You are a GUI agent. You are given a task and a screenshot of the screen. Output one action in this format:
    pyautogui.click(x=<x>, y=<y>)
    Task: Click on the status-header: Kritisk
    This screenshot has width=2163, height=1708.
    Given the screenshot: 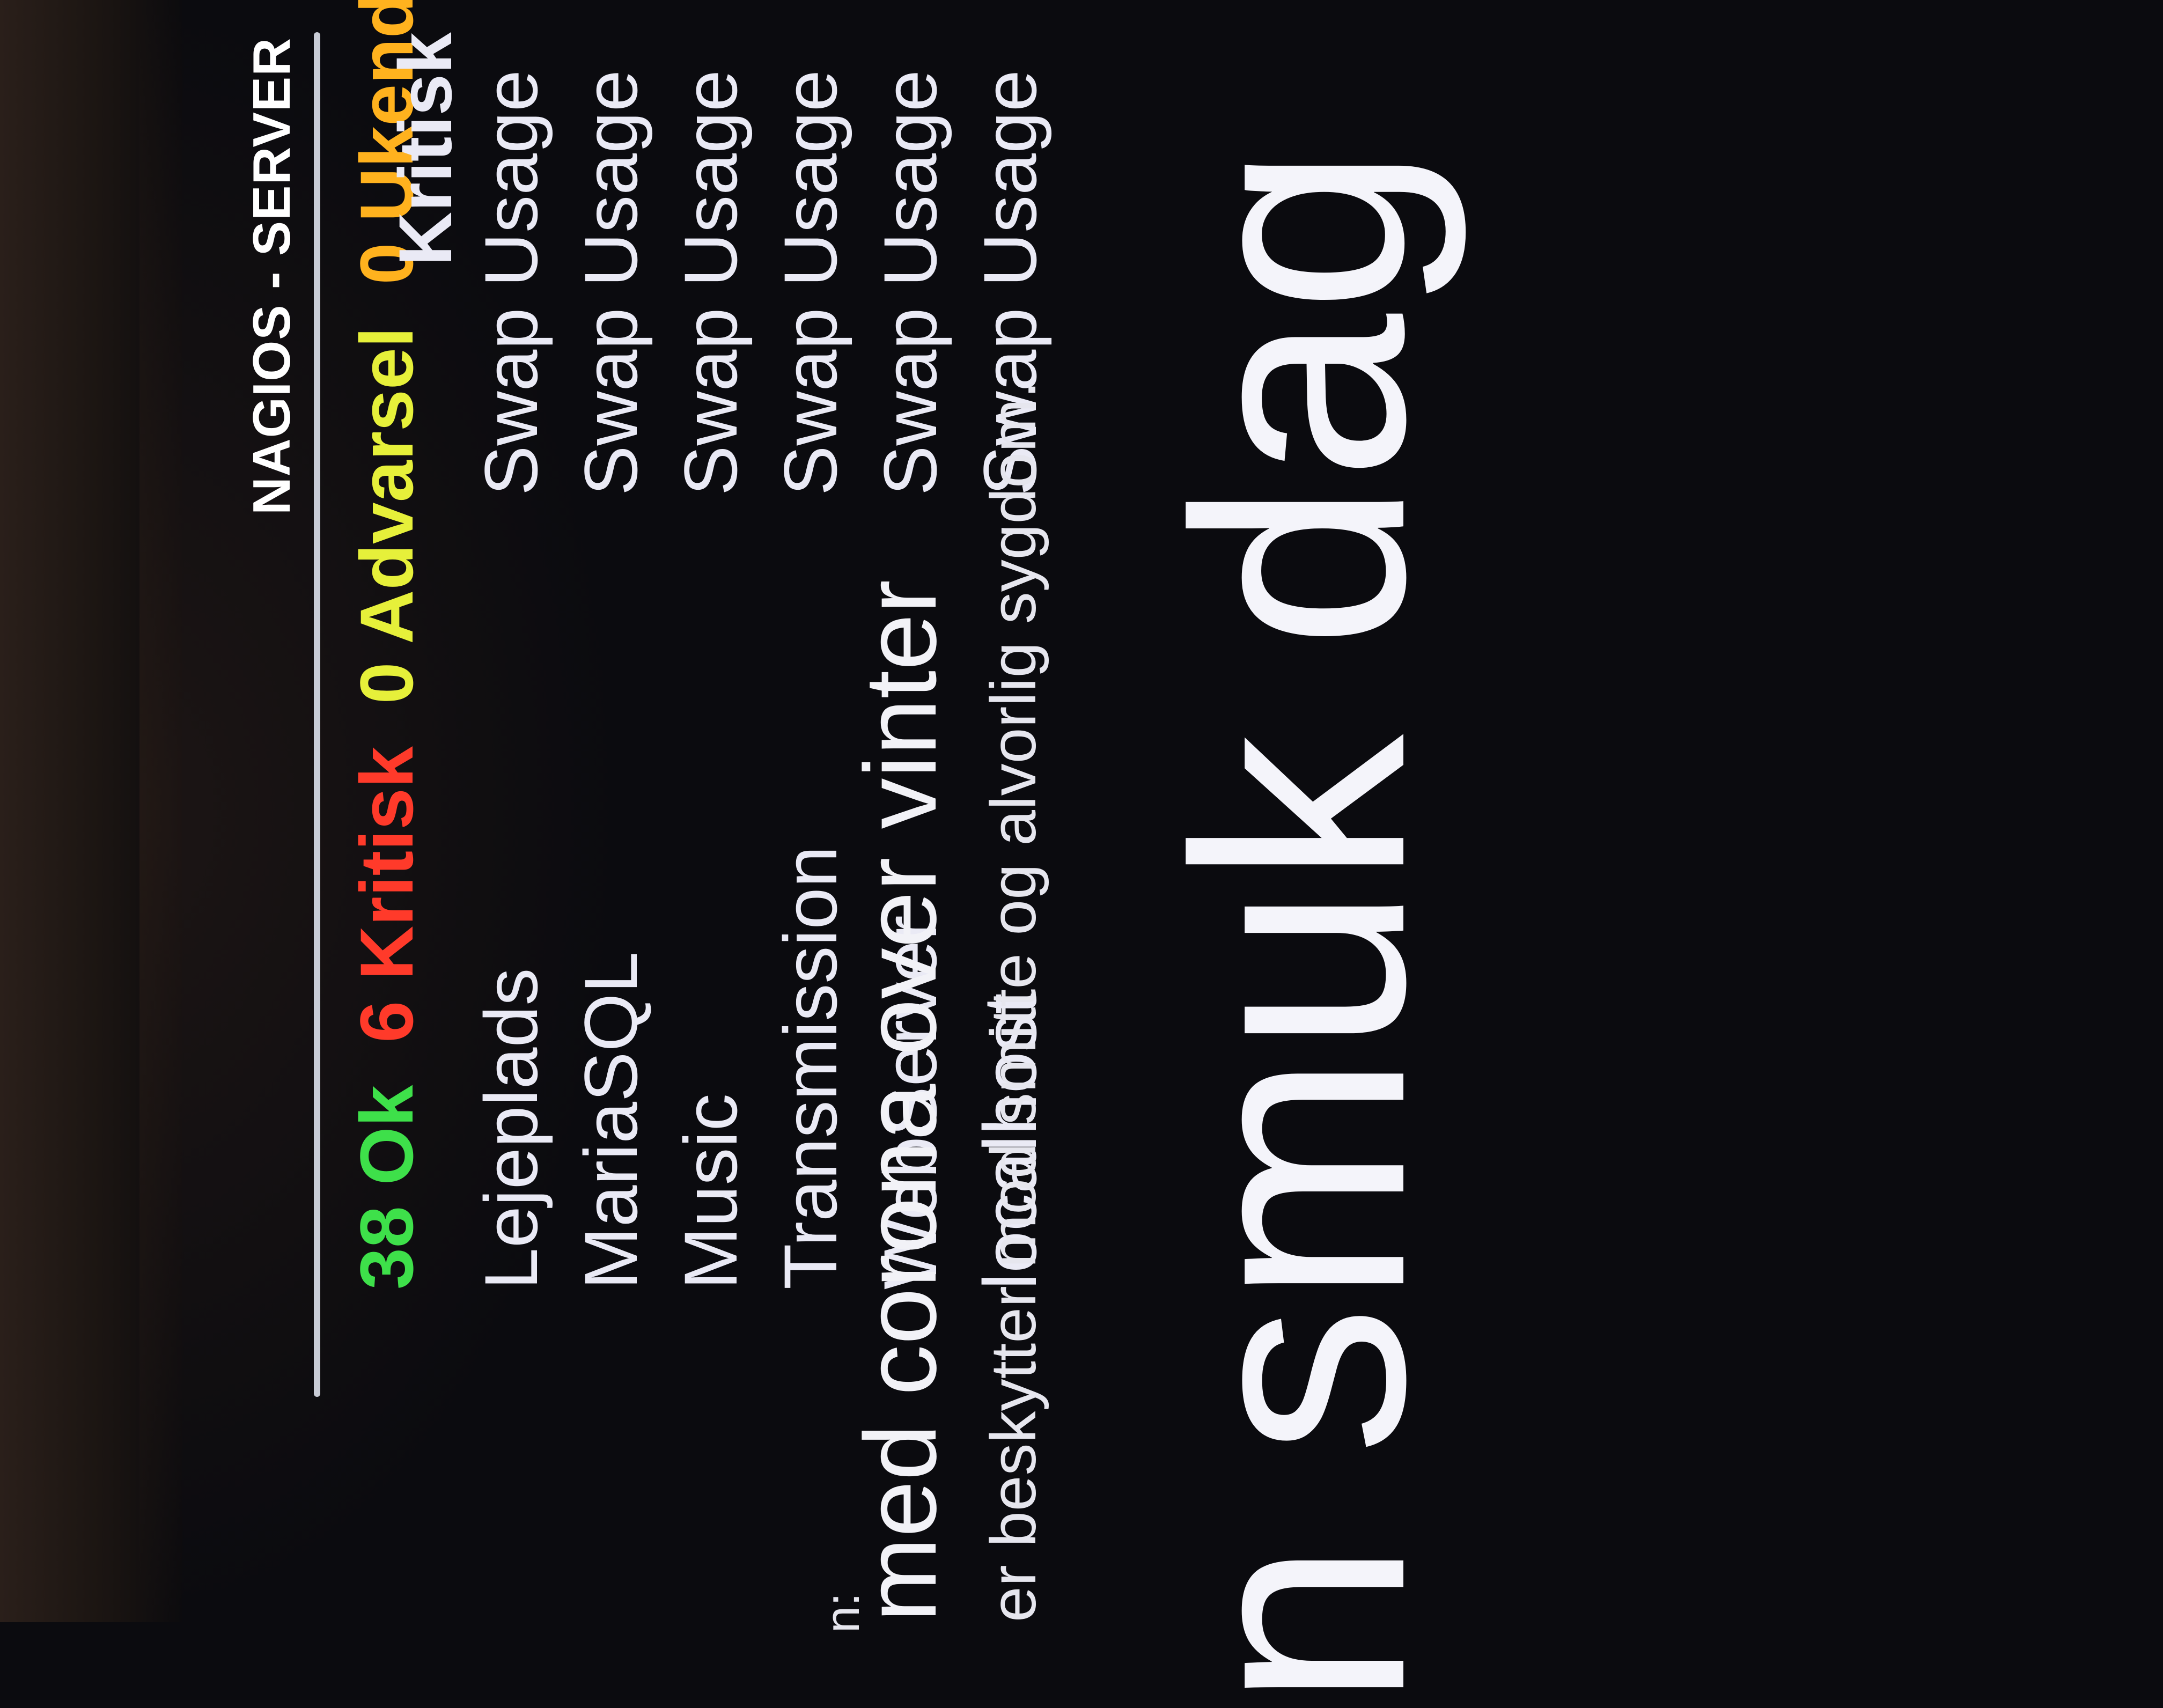 What is the action you would take?
    pyautogui.click(x=425, y=149)
    